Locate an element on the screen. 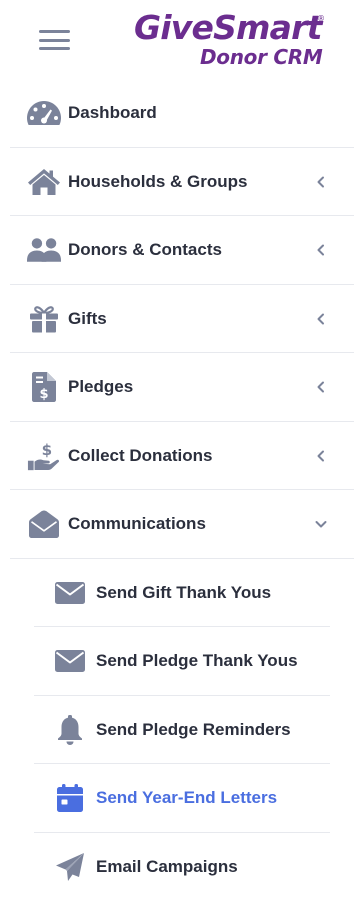  subnav-item-label: Send Gift Thank Yous is located at coordinates (184, 592).